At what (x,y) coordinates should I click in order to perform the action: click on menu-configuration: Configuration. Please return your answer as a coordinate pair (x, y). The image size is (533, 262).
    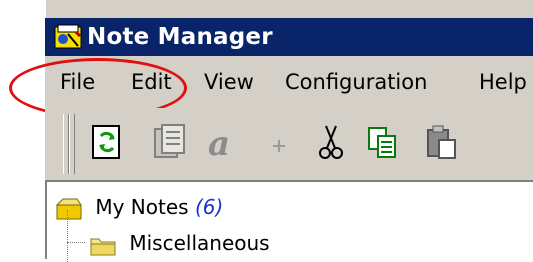
    Looking at the image, I should click on (356, 82).